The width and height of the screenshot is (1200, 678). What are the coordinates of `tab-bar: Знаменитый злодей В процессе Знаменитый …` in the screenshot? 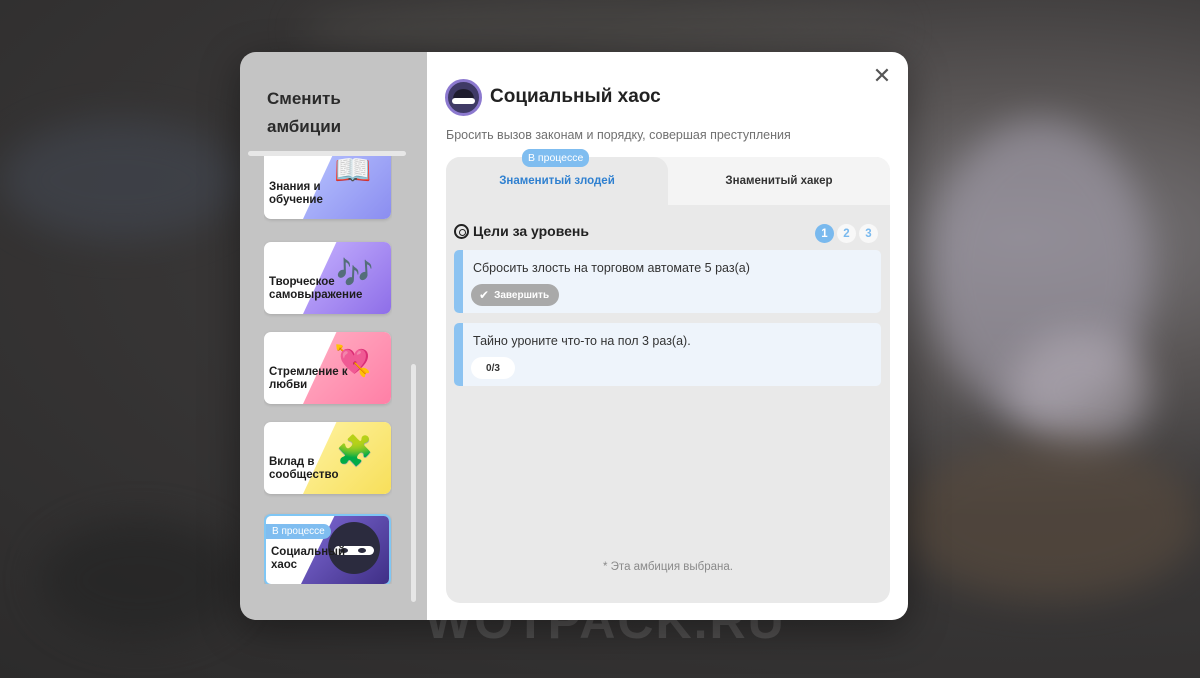 It's located at (668, 177).